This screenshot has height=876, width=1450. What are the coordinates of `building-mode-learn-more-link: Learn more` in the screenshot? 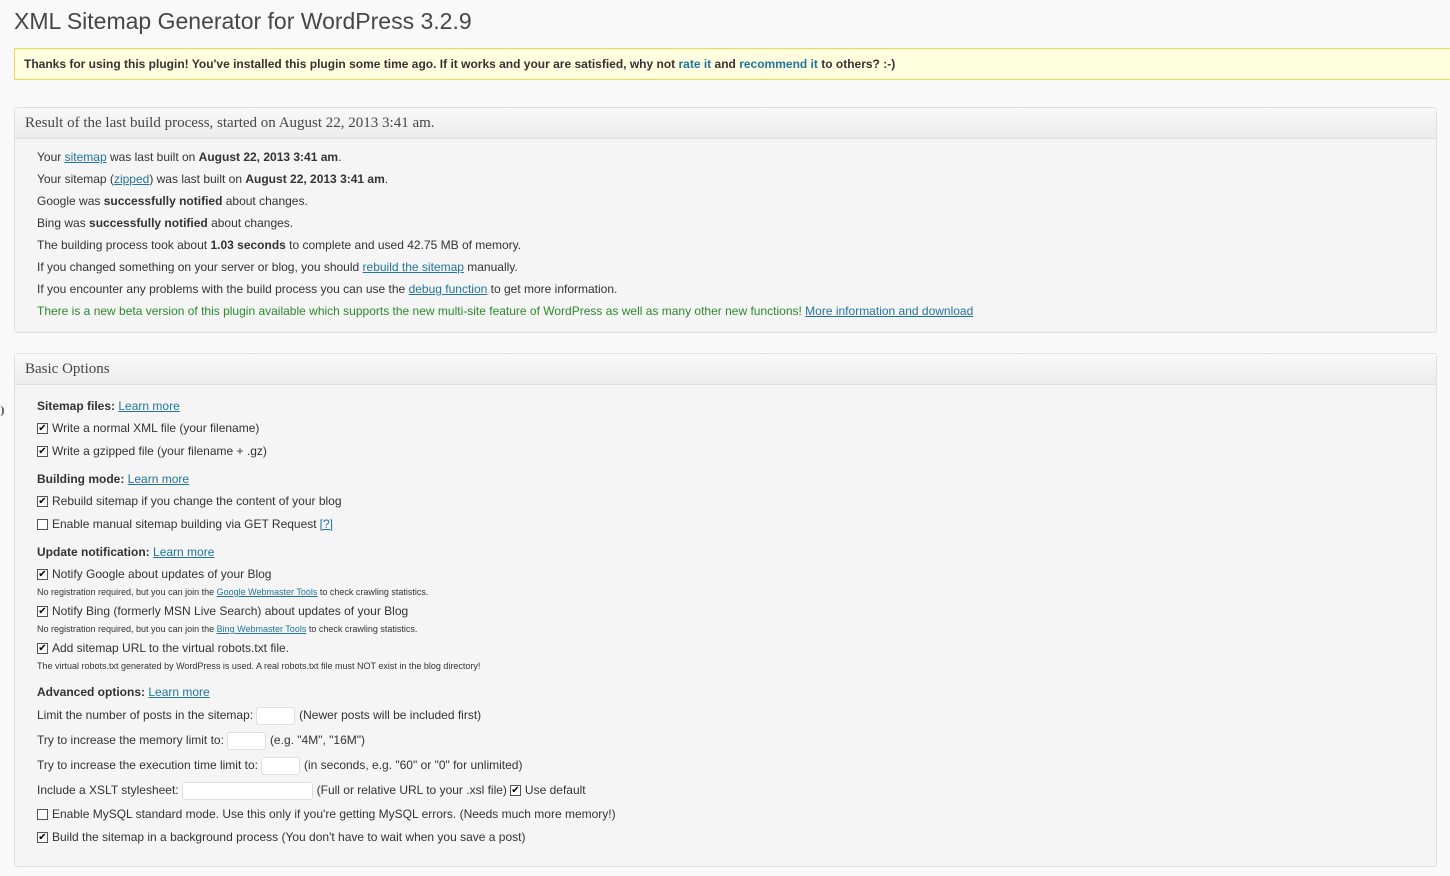 It's located at (158, 479).